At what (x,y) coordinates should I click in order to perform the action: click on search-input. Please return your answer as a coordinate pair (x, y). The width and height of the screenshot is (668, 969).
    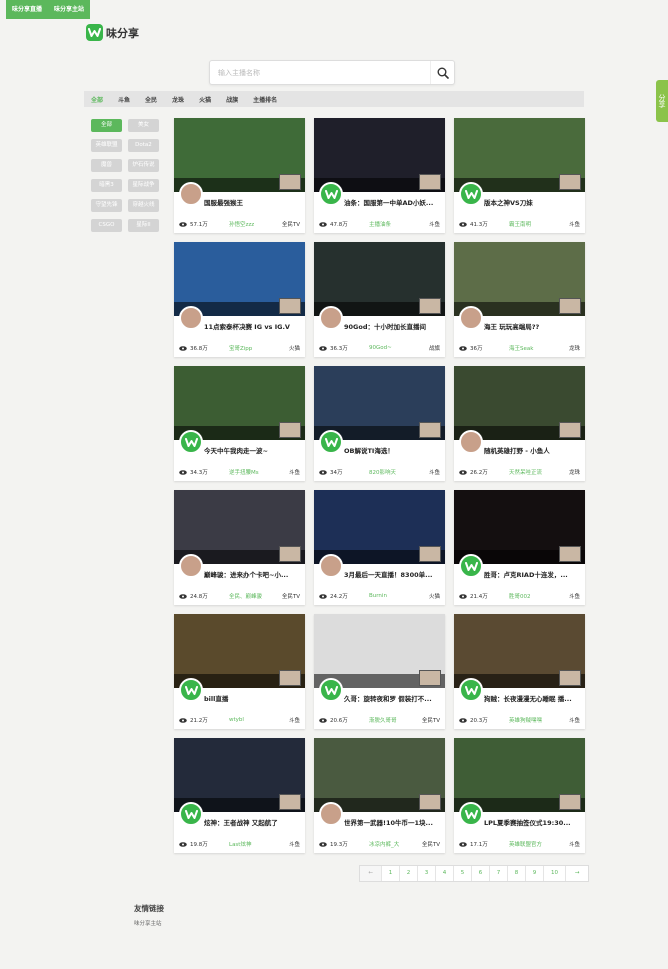
    Looking at the image, I should click on (320, 72).